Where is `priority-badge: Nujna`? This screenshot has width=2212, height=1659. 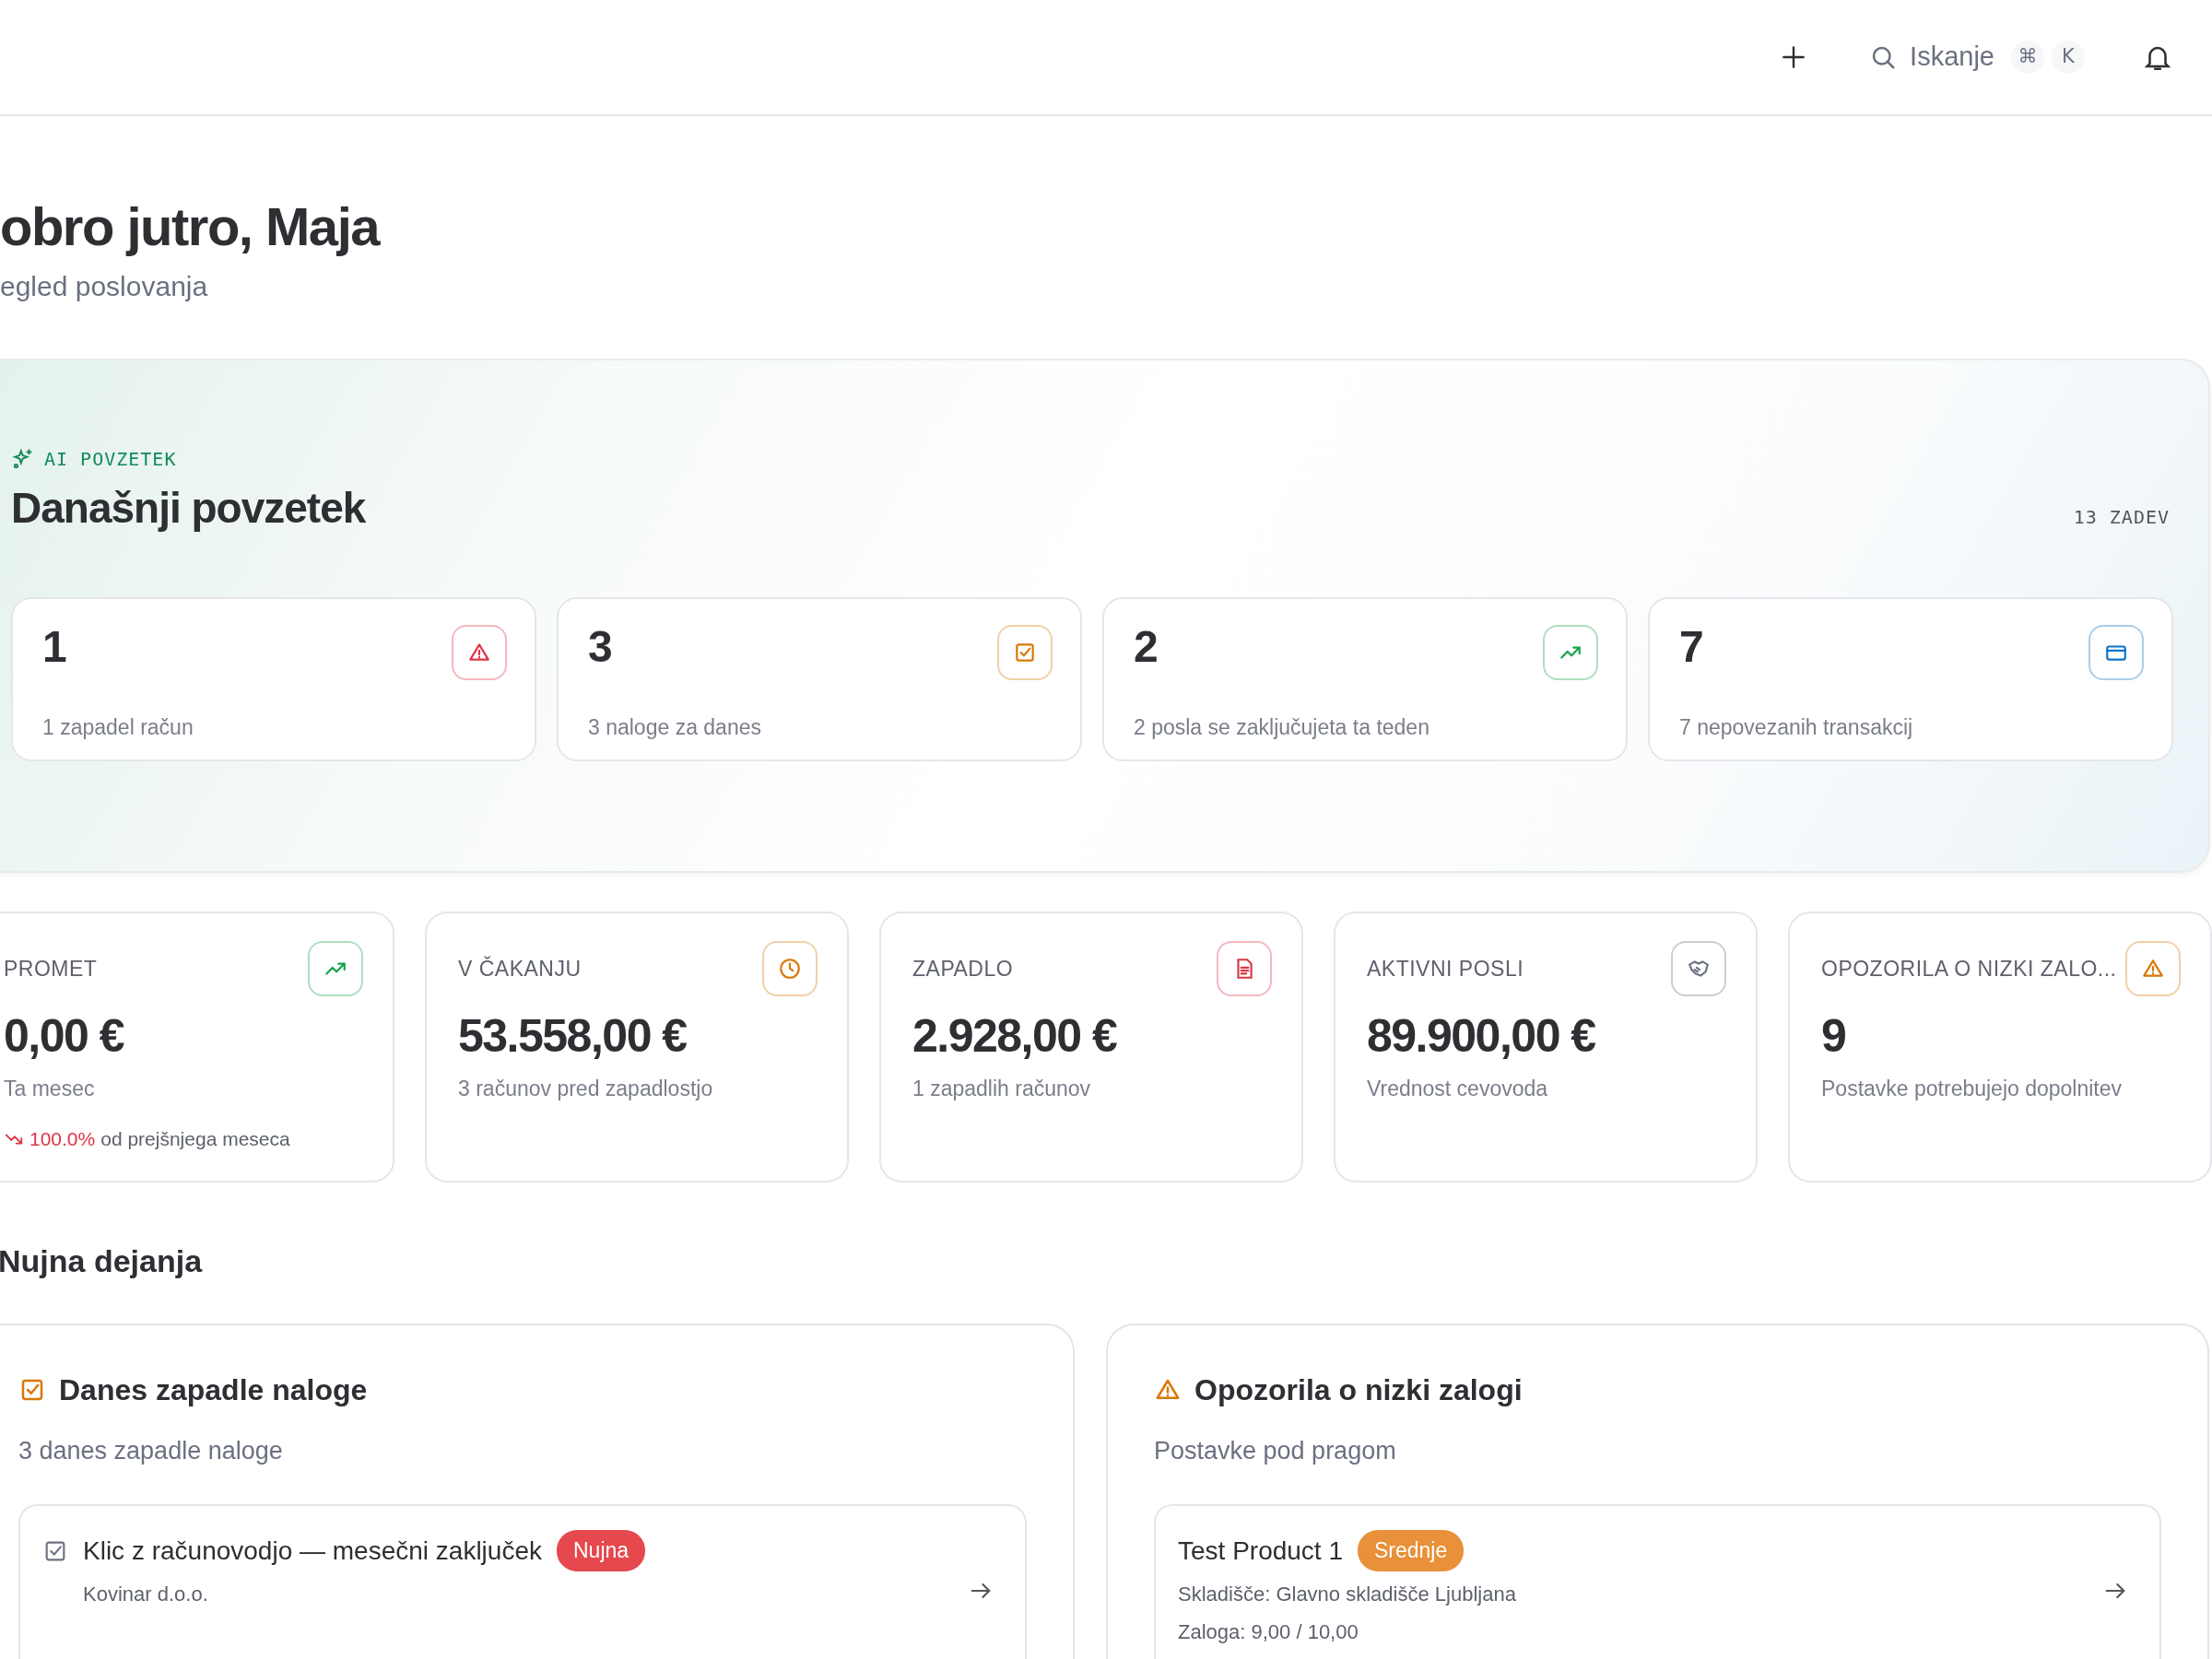 priority-badge: Nujna is located at coordinates (601, 1550).